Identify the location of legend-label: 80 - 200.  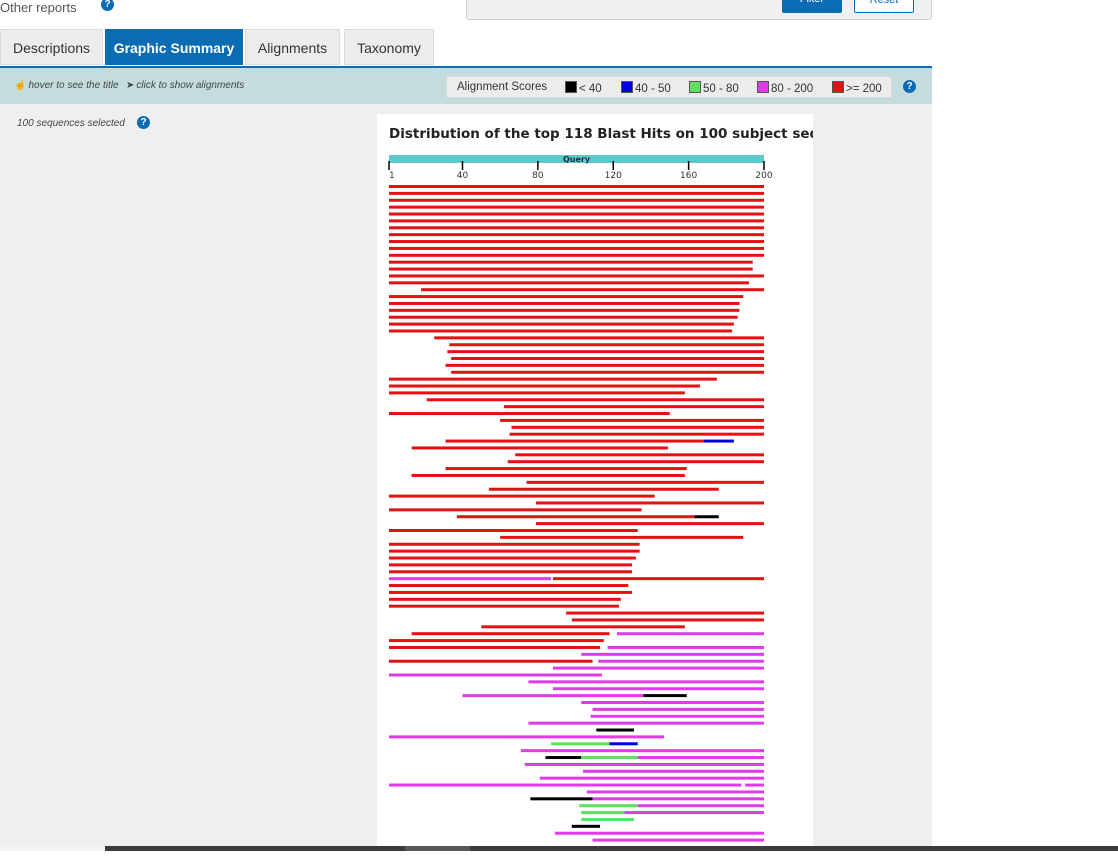
(792, 89).